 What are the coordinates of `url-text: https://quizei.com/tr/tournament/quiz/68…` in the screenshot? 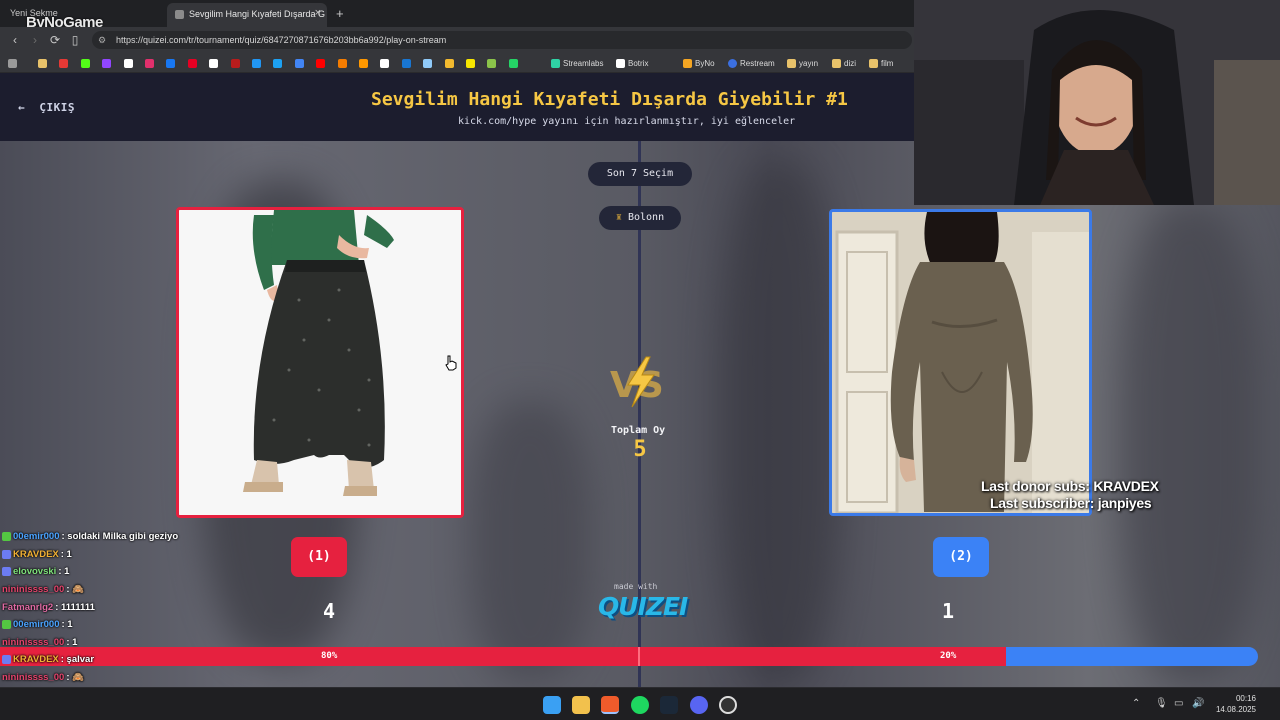 It's located at (281, 40).